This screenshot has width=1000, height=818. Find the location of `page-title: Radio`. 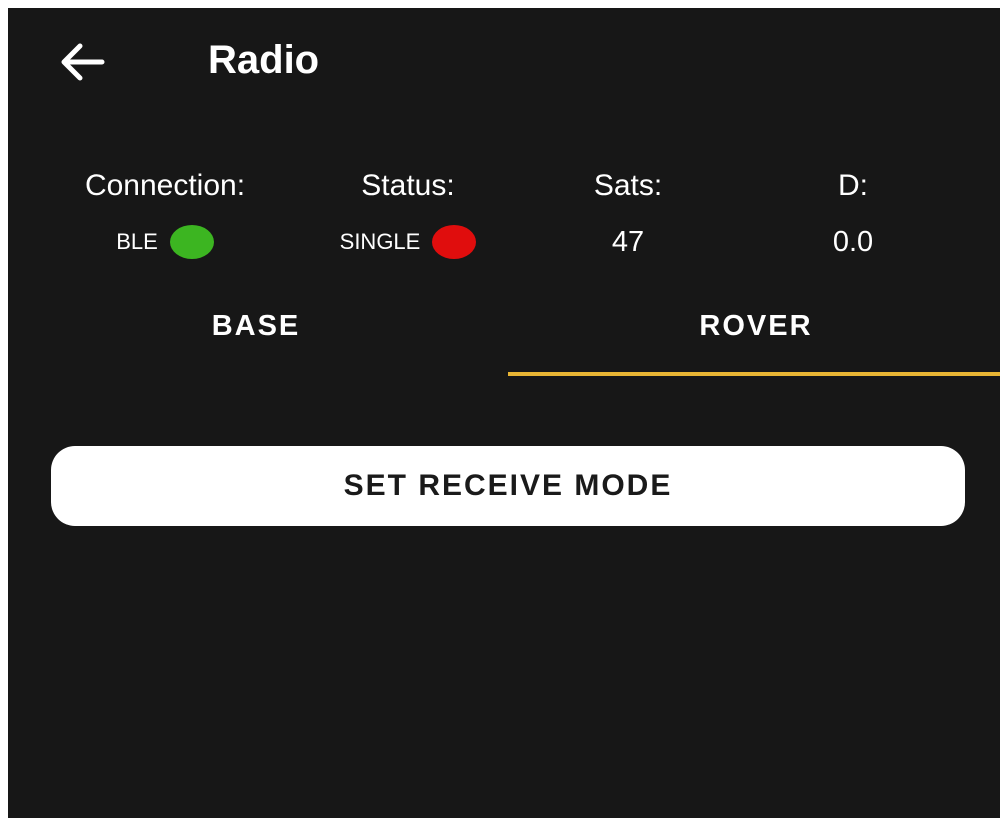

page-title: Radio is located at coordinates (264, 60).